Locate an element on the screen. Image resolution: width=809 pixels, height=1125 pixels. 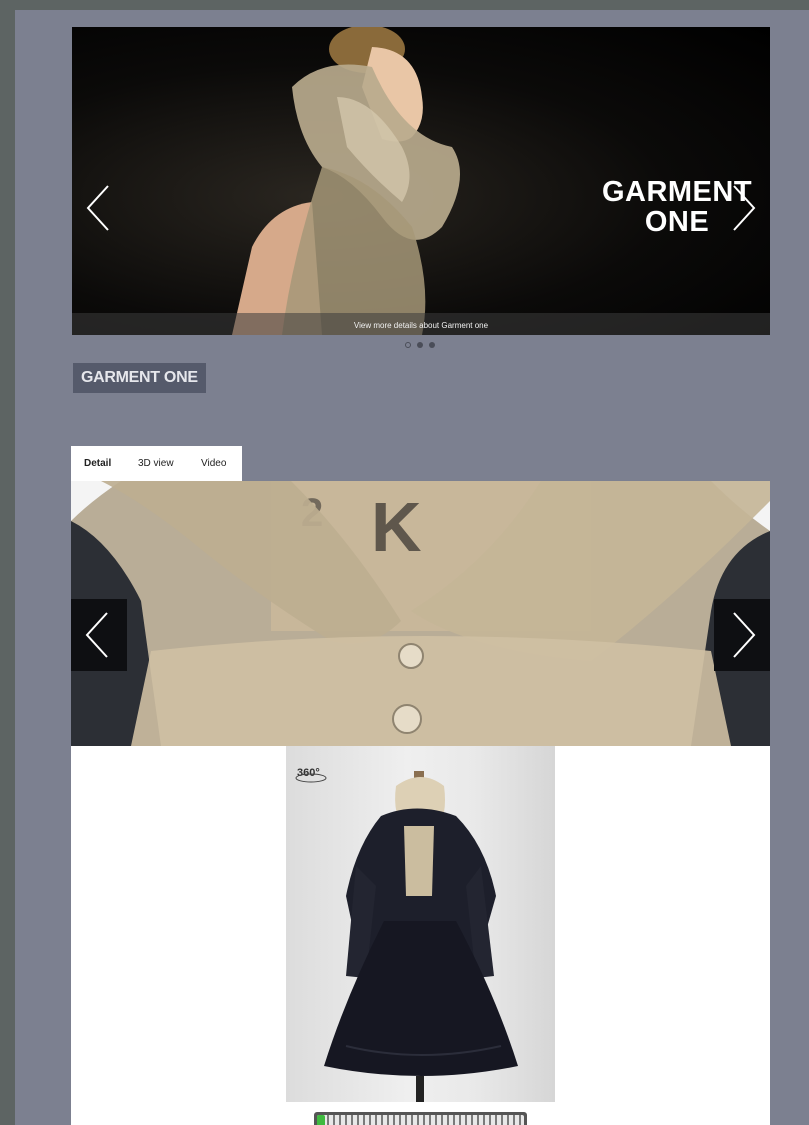
dress-360-view: 360° is located at coordinates (420, 924).